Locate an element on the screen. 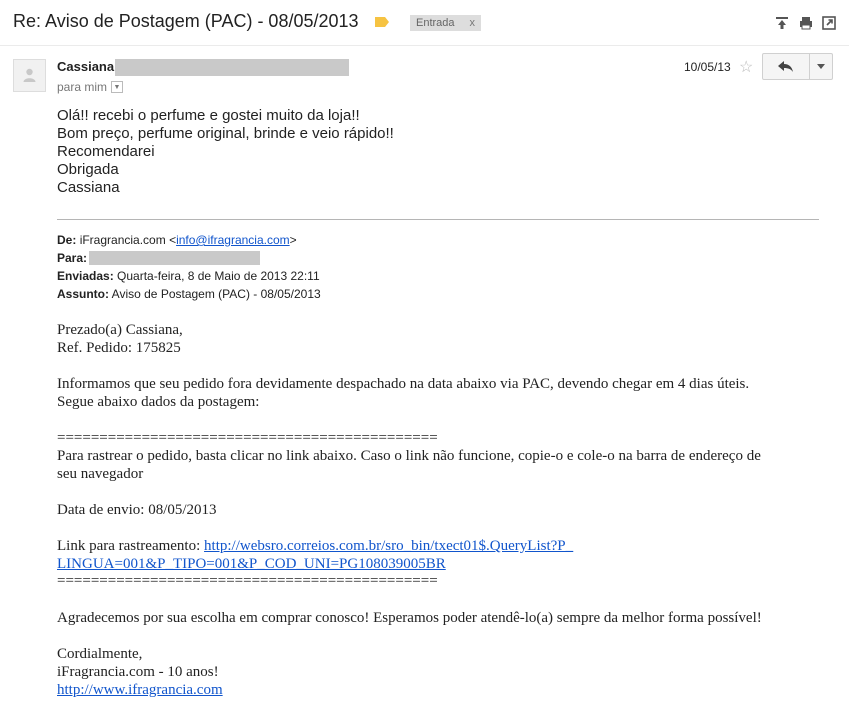 The image size is (849, 701). recipient-text: para mim is located at coordinates (82, 87).